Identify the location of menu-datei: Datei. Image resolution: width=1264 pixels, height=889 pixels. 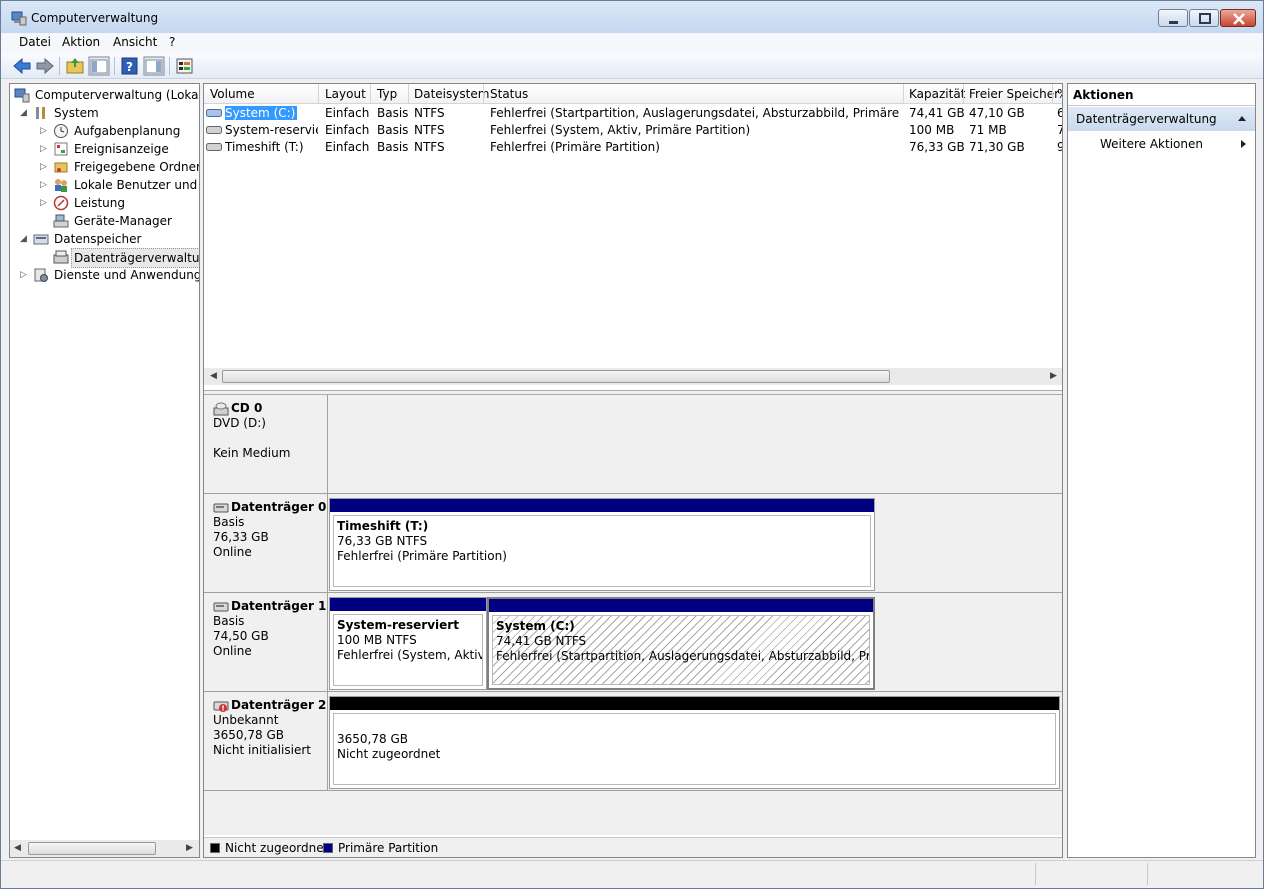
(35, 42).